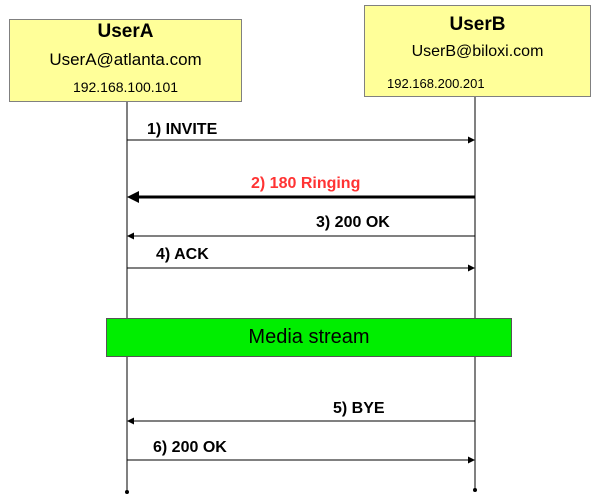 The image size is (592, 500). I want to click on lifeline-usera-end, so click(127, 492).